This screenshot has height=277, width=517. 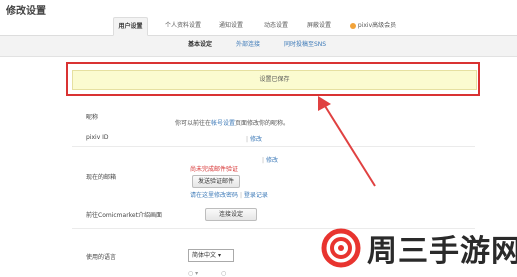 I want to click on watermark-text: 周三手游网, so click(x=442, y=251).